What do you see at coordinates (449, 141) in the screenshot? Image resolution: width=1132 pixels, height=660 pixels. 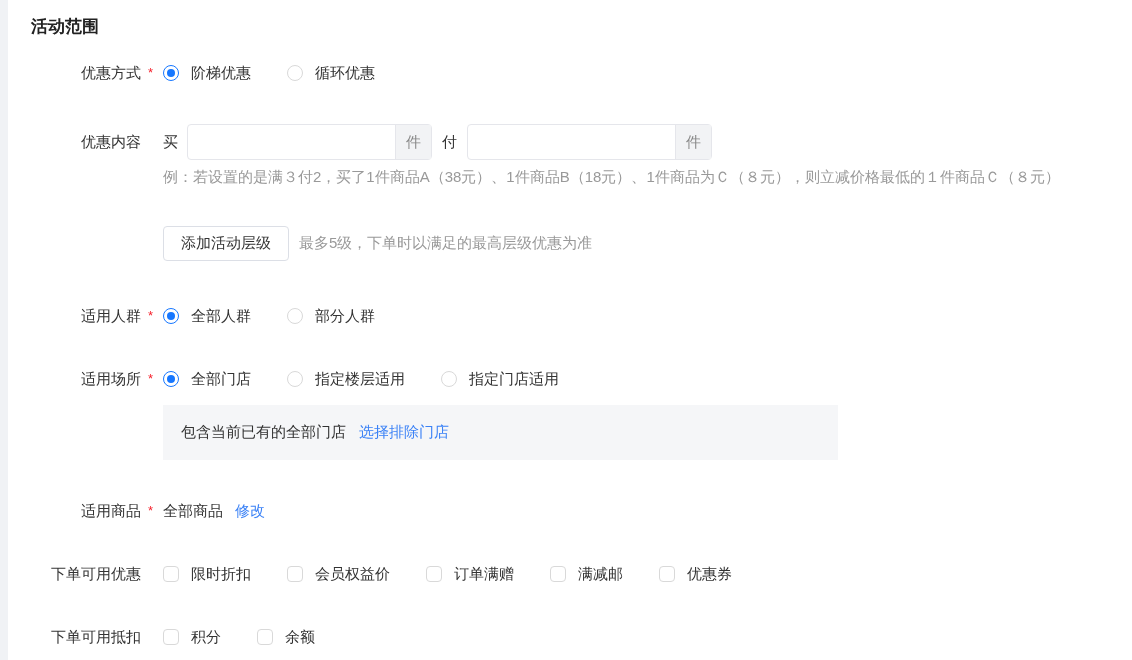 I see `pay-label: 付` at bounding box center [449, 141].